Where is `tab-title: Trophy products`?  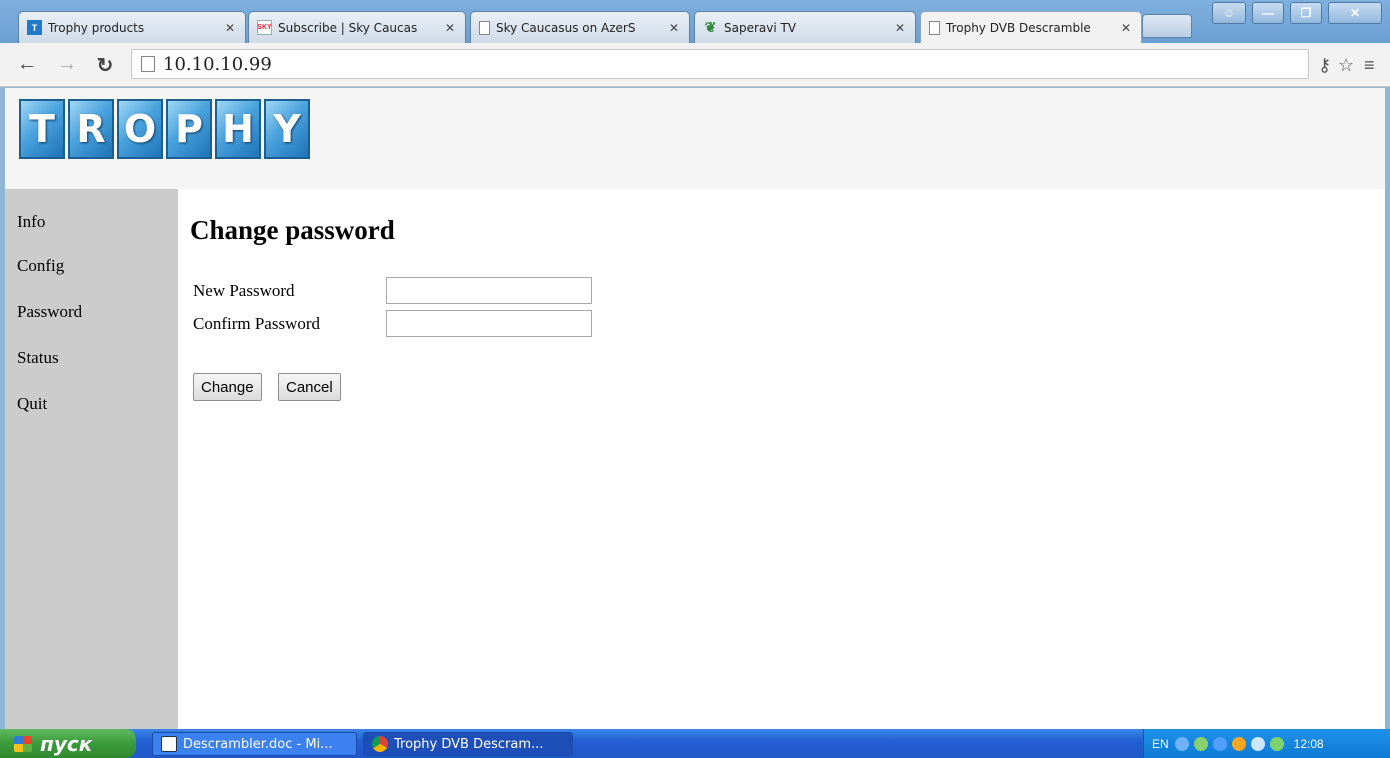 tab-title: Trophy products is located at coordinates (96, 27).